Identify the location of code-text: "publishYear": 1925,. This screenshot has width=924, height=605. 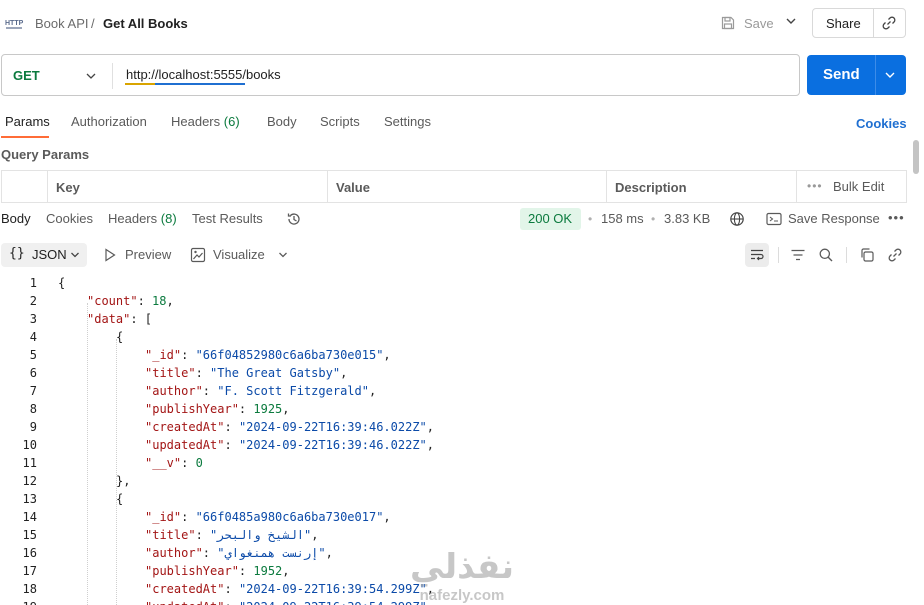
(217, 409).